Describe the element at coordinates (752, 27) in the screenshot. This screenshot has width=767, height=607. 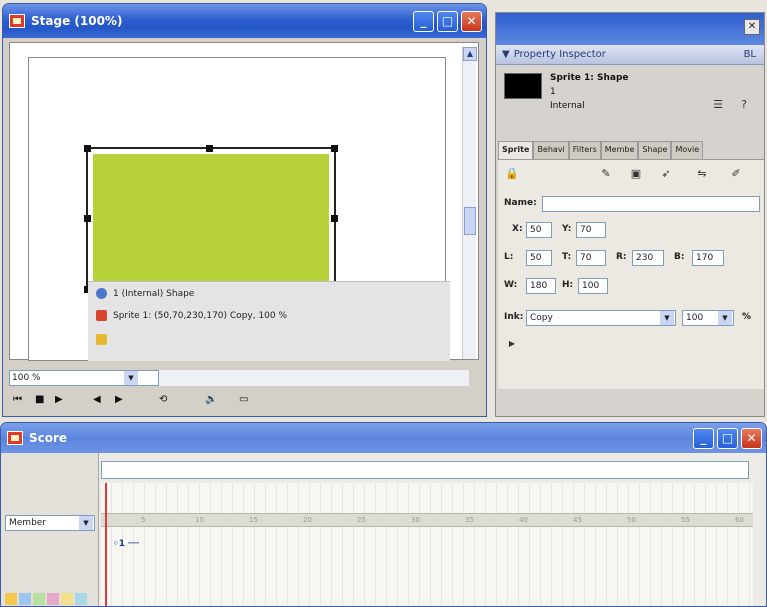
I see `close-icon: ✕` at that location.